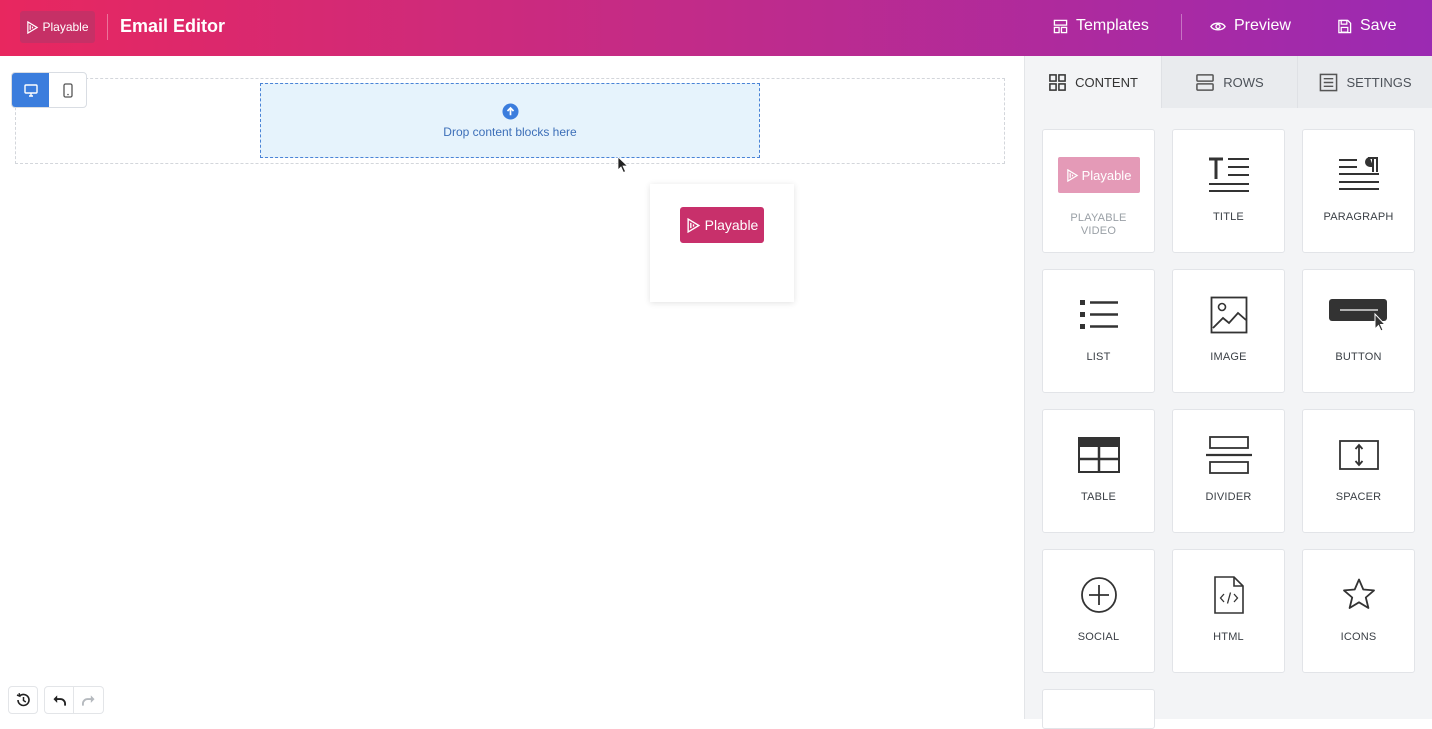  I want to click on block-spacer: SPACER, so click(1358, 471).